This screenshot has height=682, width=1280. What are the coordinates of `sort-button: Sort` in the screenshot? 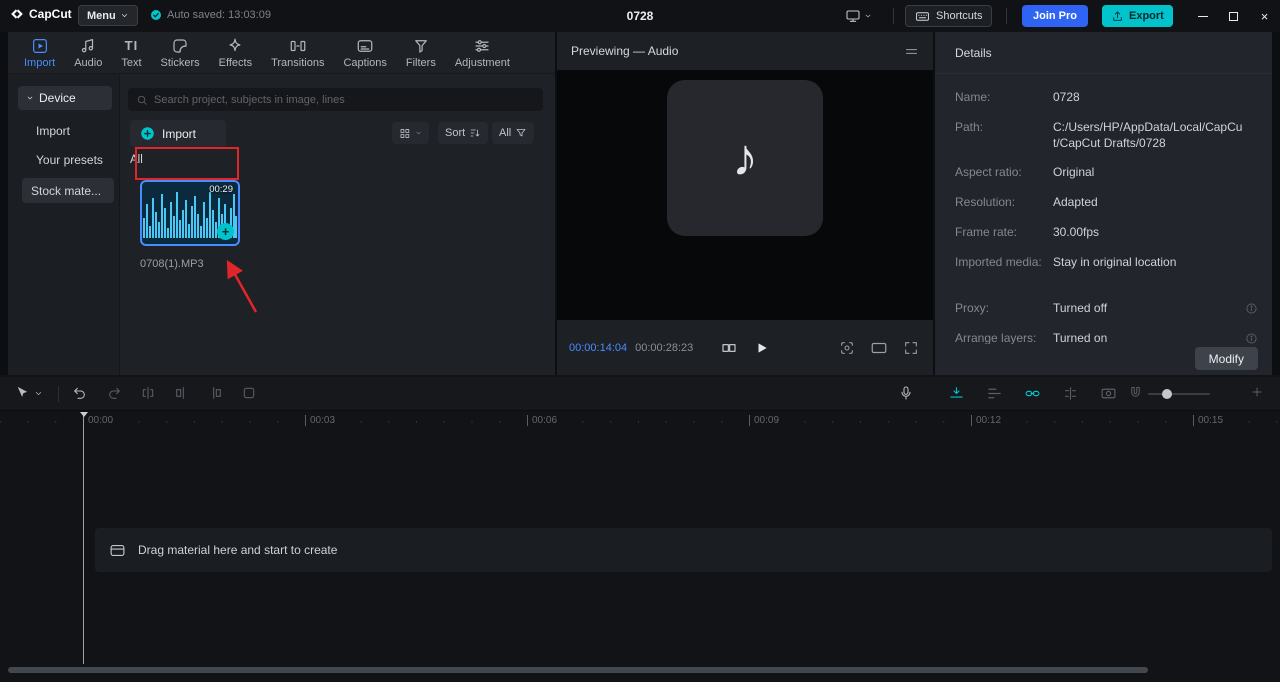 It's located at (463, 133).